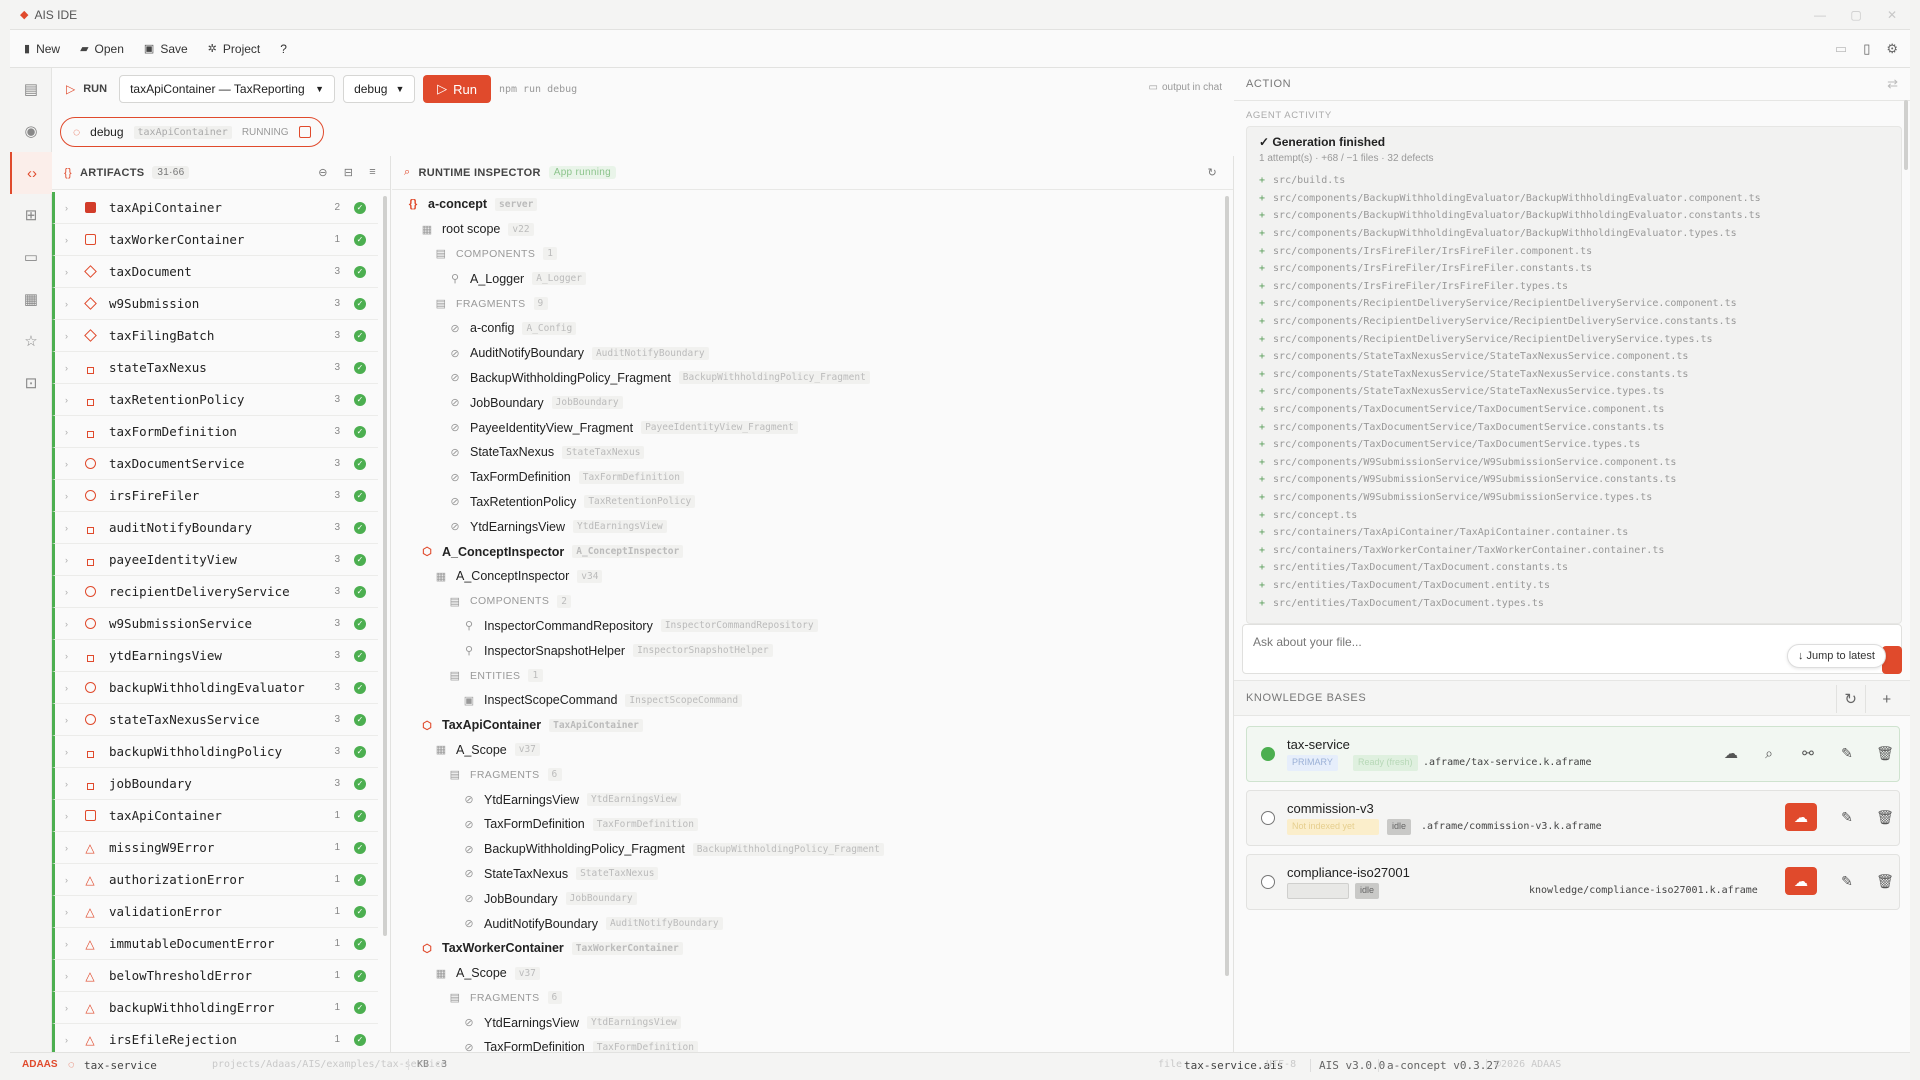 Image resolution: width=1920 pixels, height=1080 pixels. Describe the element at coordinates (215, 944) in the screenshot. I see `artifact-row: › △ immutableDocumentError 1 ✓` at that location.